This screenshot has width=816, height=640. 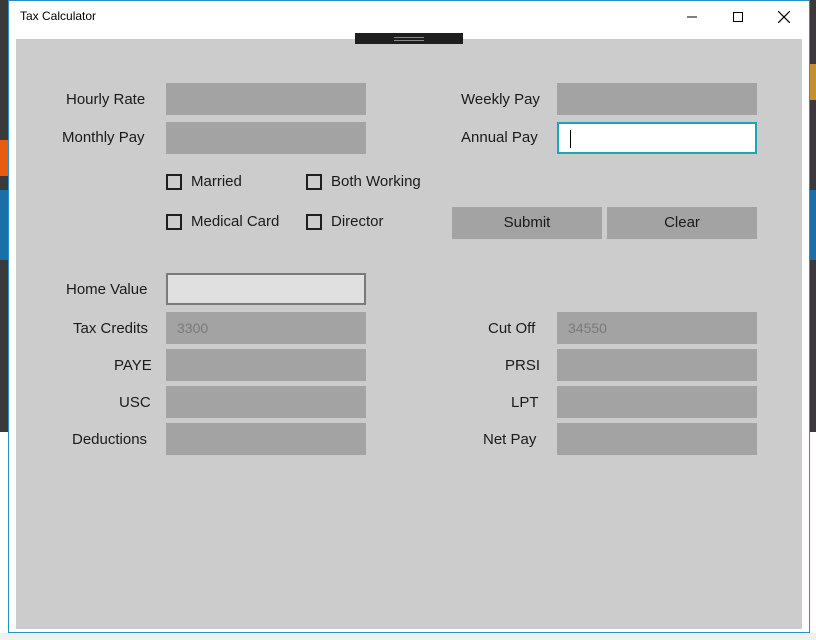 I want to click on both-working-checkbox: Both Working, so click(x=363, y=181).